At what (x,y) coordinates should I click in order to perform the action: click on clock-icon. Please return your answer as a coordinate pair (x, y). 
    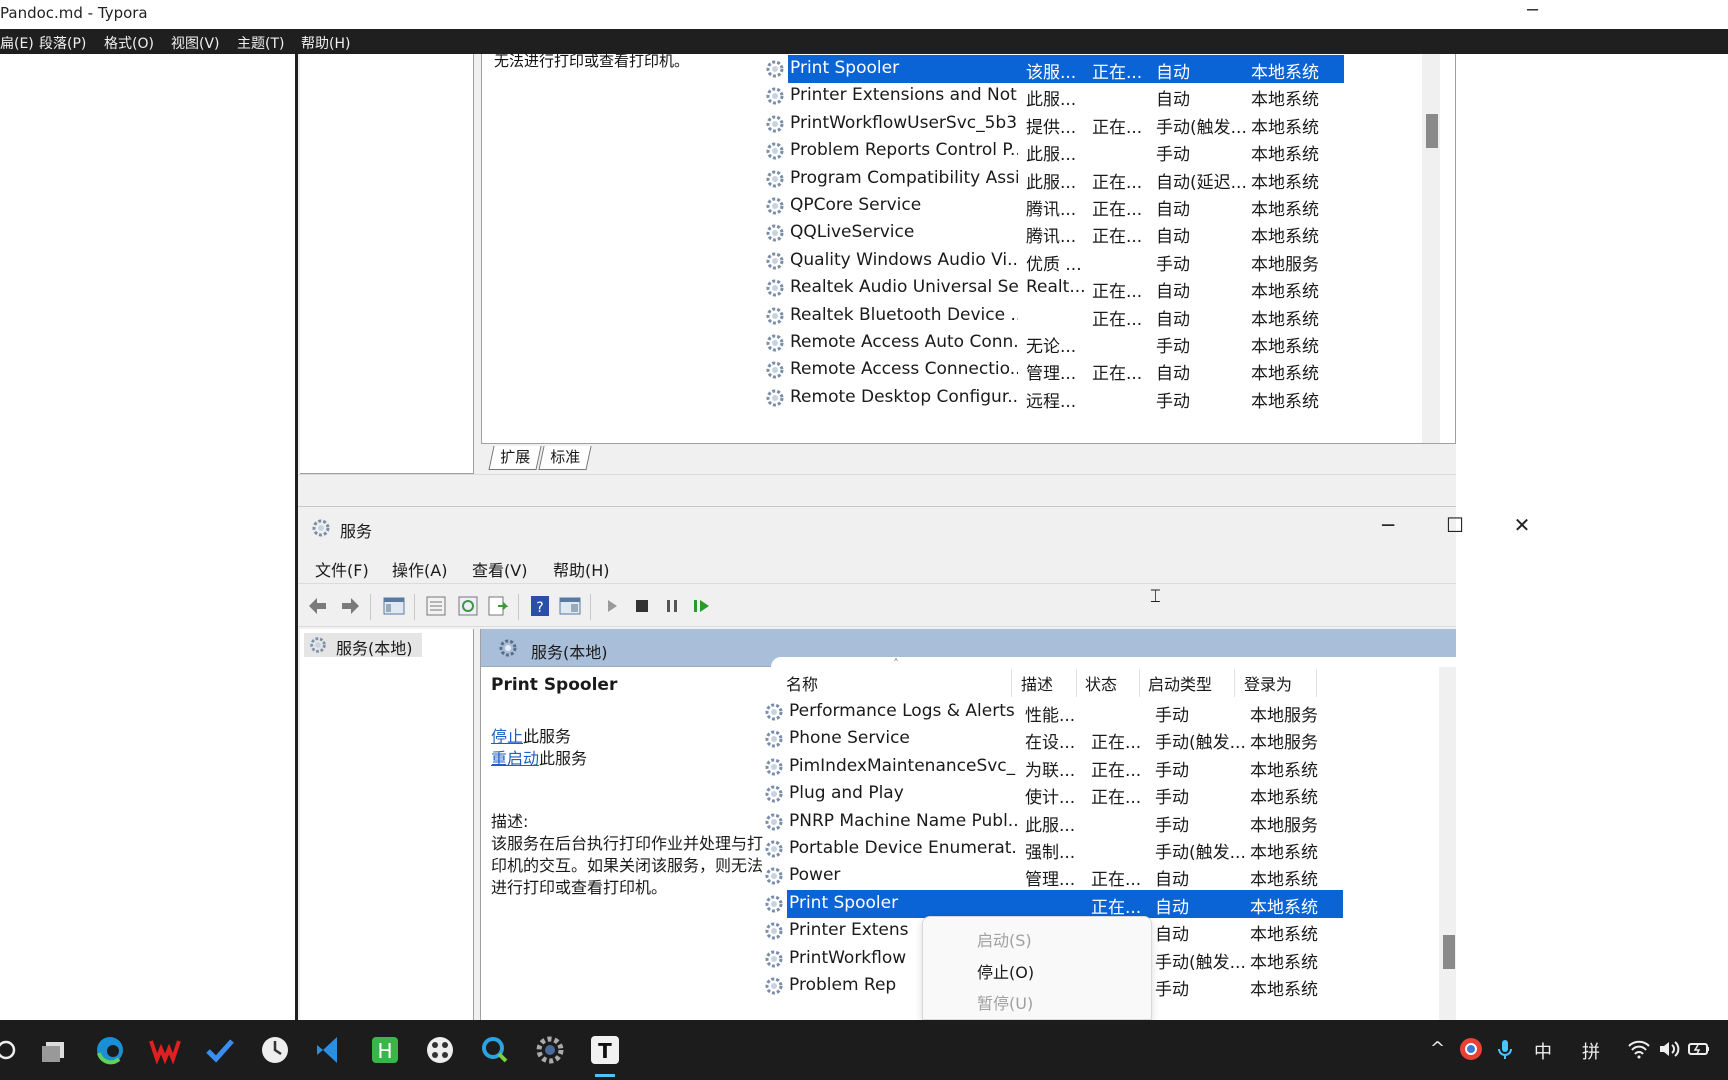
    Looking at the image, I should click on (275, 1050).